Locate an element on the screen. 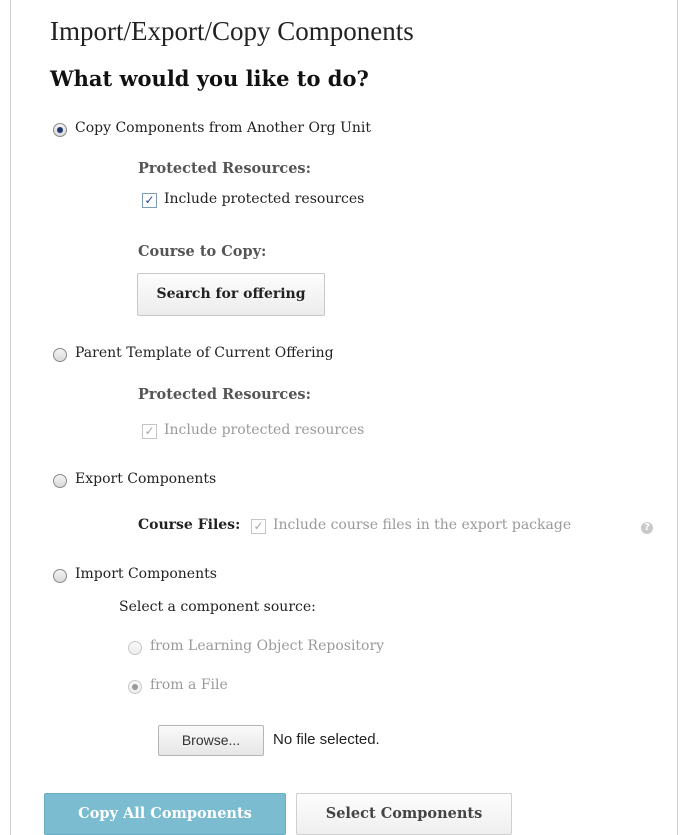 This screenshot has width=689, height=835. radio-import-components-label: Import Components is located at coordinates (146, 574).